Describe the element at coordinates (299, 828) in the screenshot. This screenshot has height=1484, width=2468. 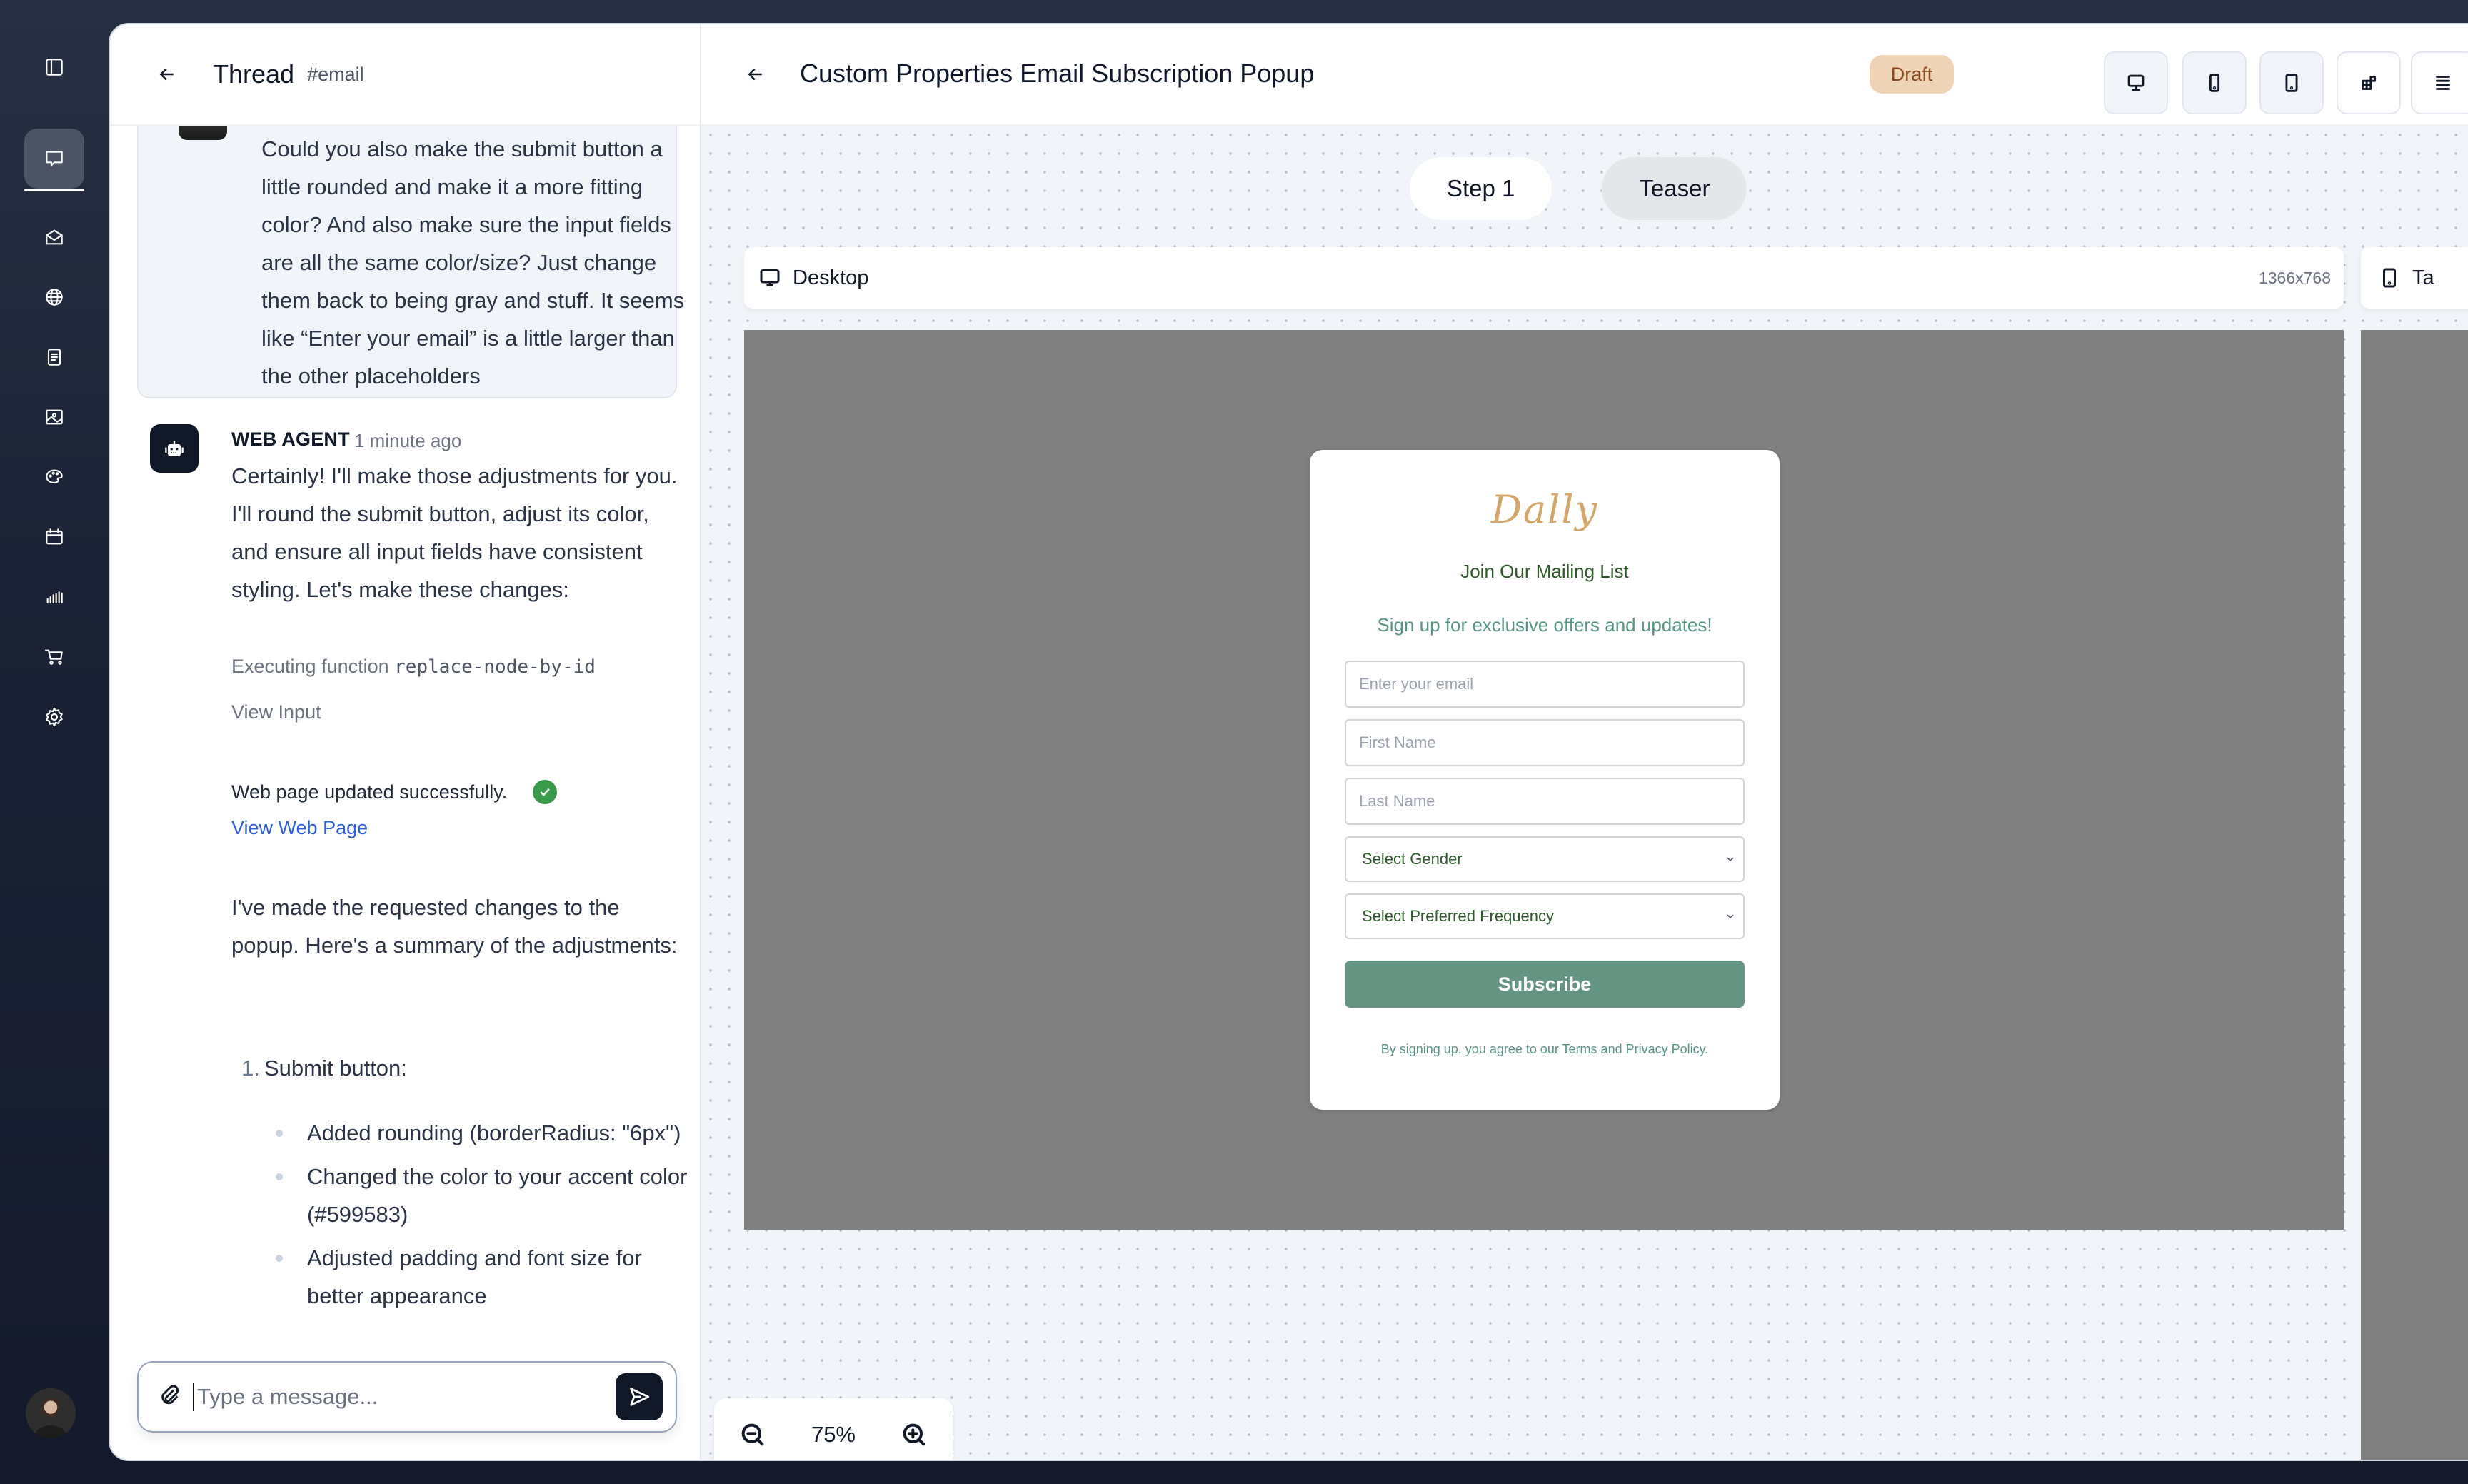
I see `view-web-page-link: View Web Page` at that location.